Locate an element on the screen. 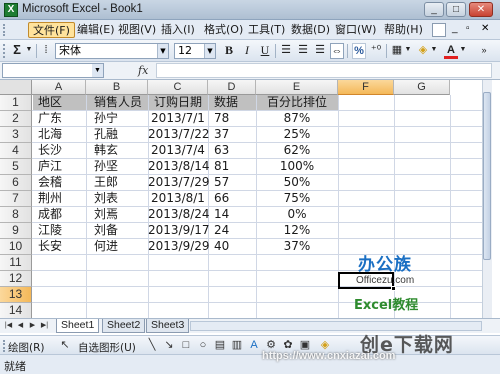  row-header-4: 4 is located at coordinates (16, 151).